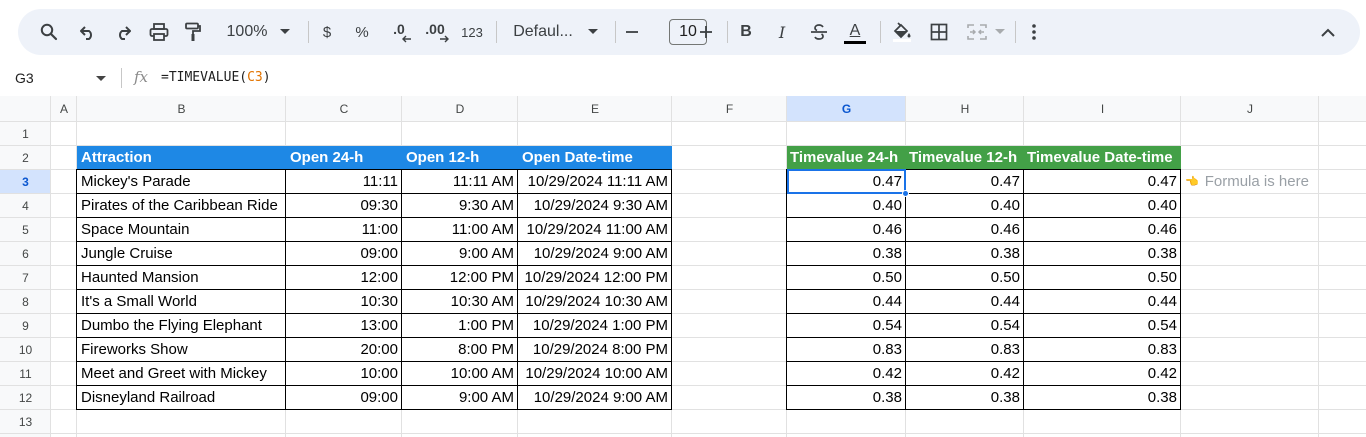  What do you see at coordinates (101, 78) in the screenshot?
I see `name-box-dropdown-icon` at bounding box center [101, 78].